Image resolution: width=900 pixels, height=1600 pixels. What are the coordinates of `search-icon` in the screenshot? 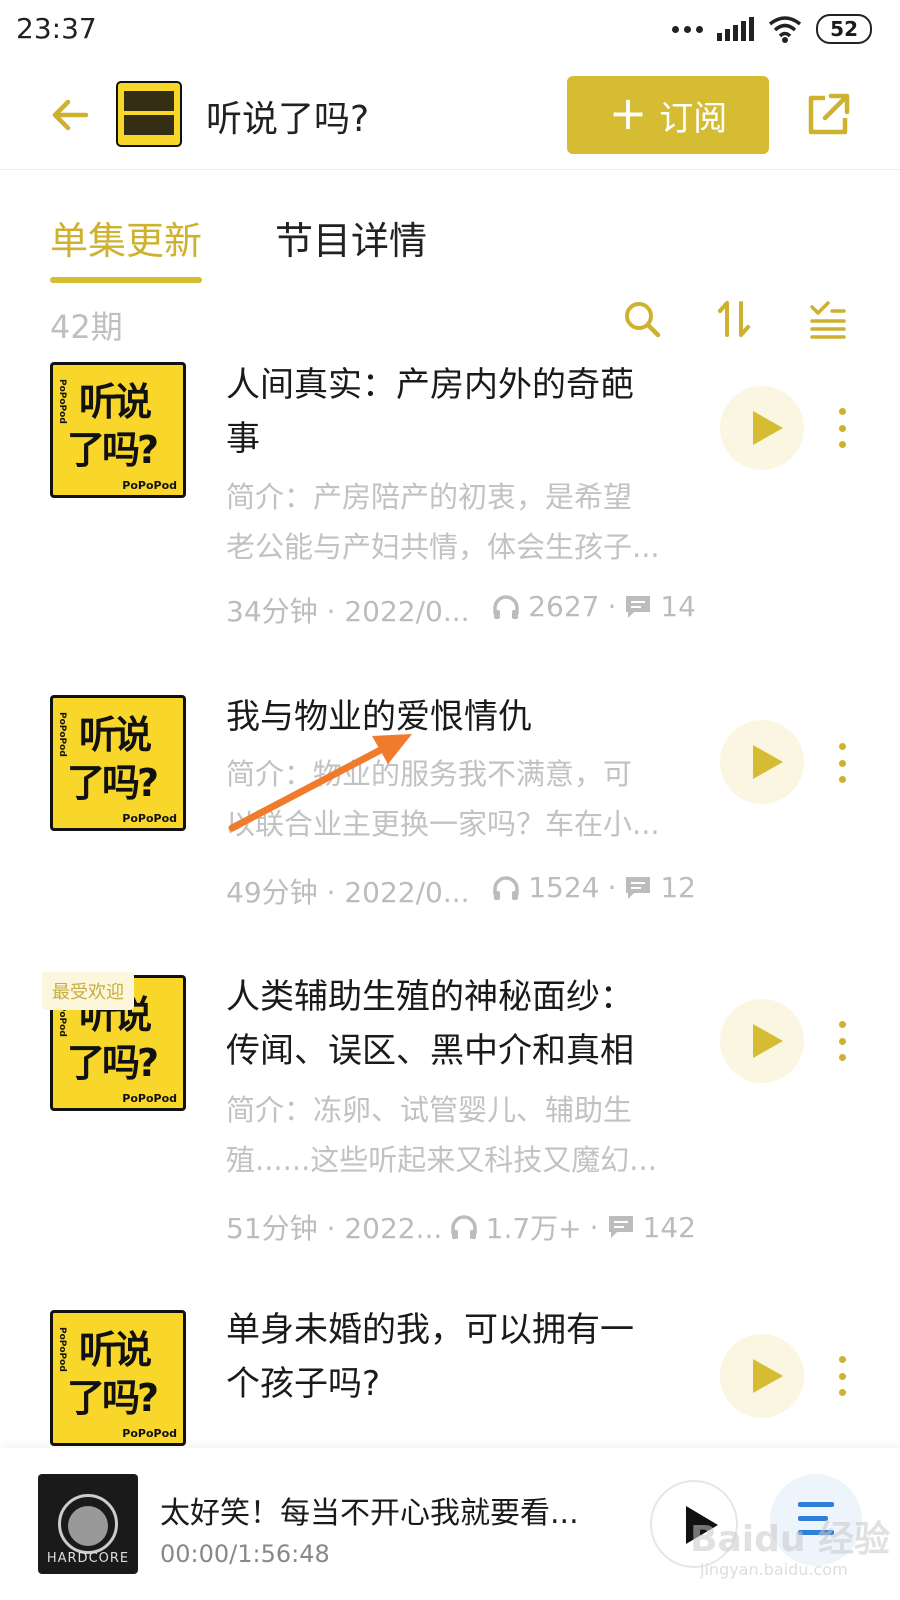 It's located at (642, 319).